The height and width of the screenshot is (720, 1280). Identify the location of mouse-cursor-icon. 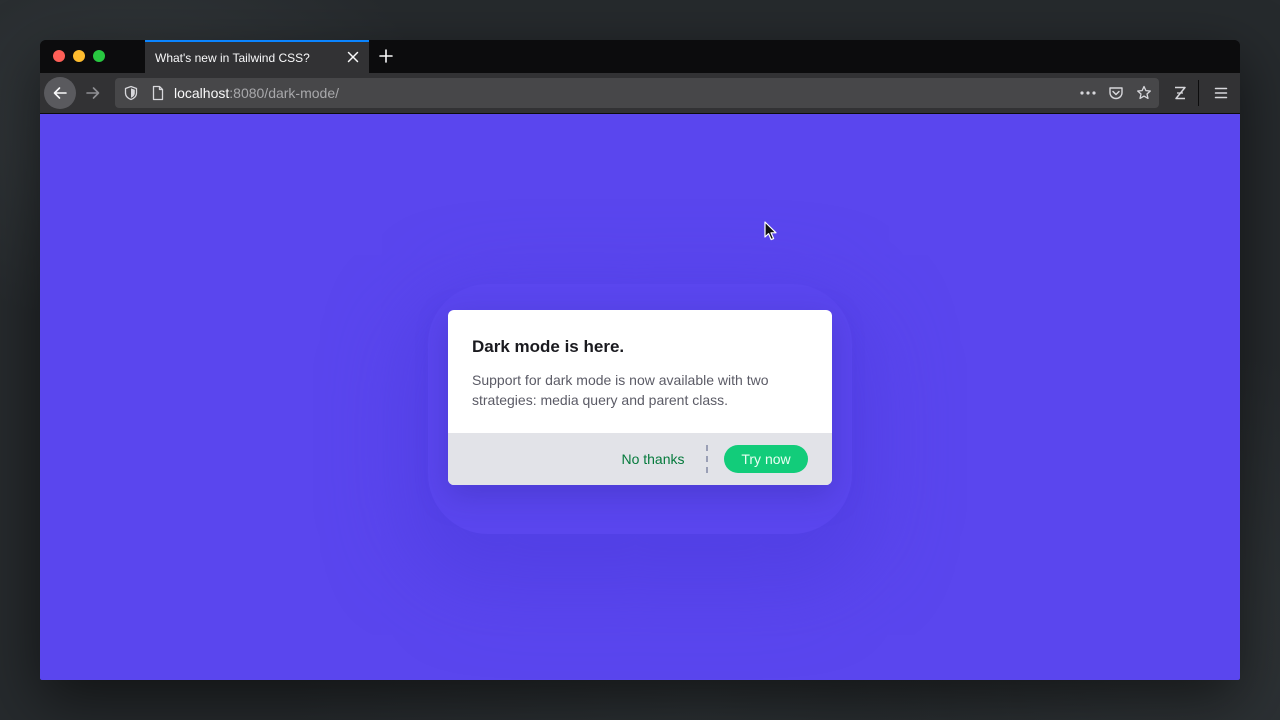
(771, 231).